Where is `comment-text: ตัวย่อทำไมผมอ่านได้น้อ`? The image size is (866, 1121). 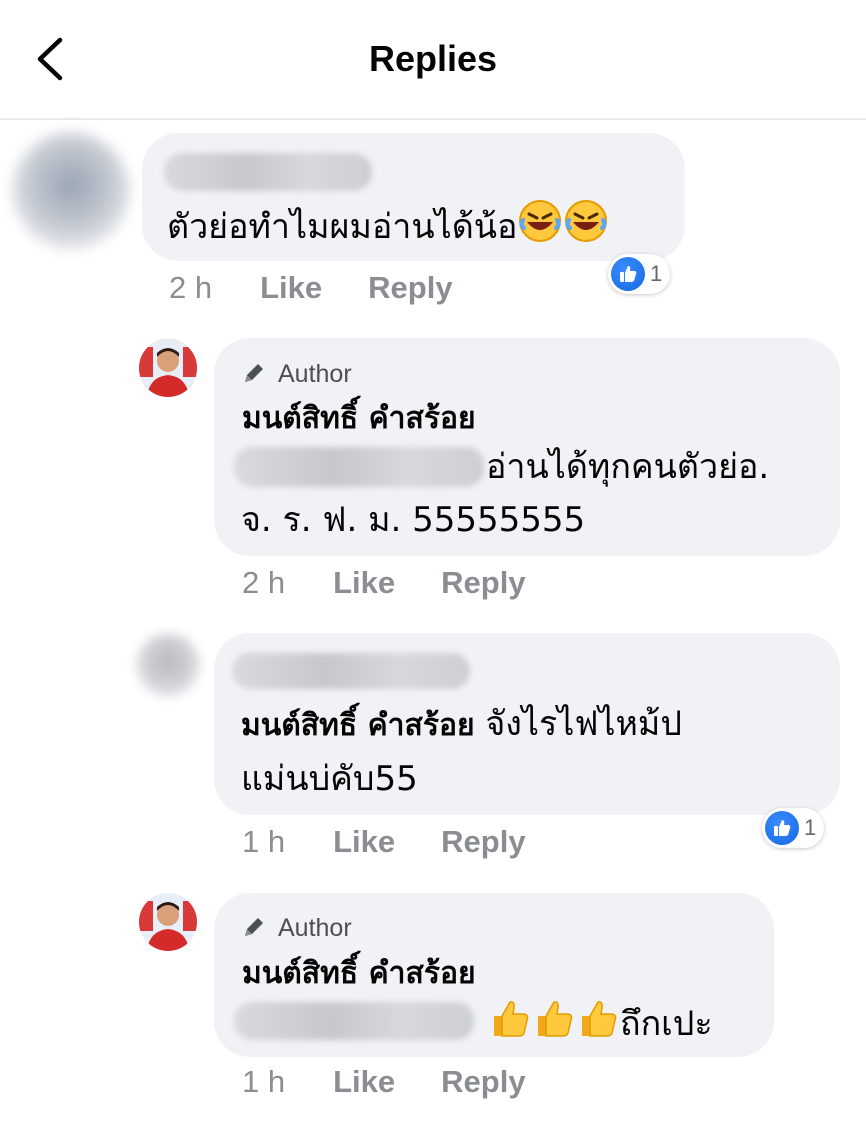
comment-text: ตัวย่อทำไมผมอ่านได้น้อ is located at coordinates (388, 228).